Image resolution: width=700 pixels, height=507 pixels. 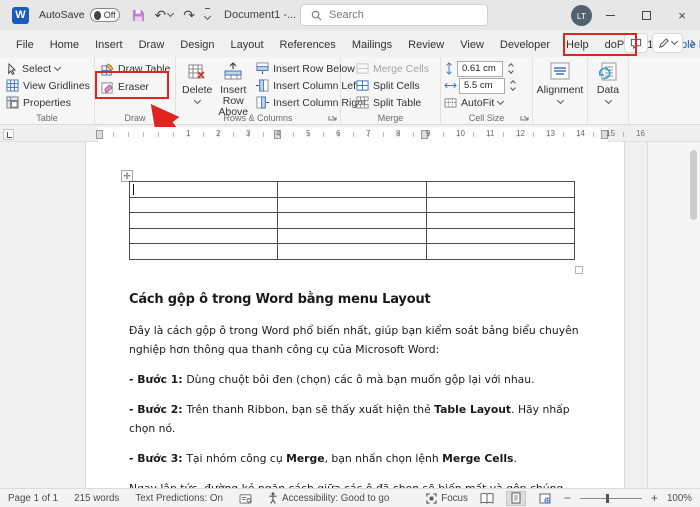 What do you see at coordinates (64, 45) in the screenshot?
I see `tab-home: Home` at bounding box center [64, 45].